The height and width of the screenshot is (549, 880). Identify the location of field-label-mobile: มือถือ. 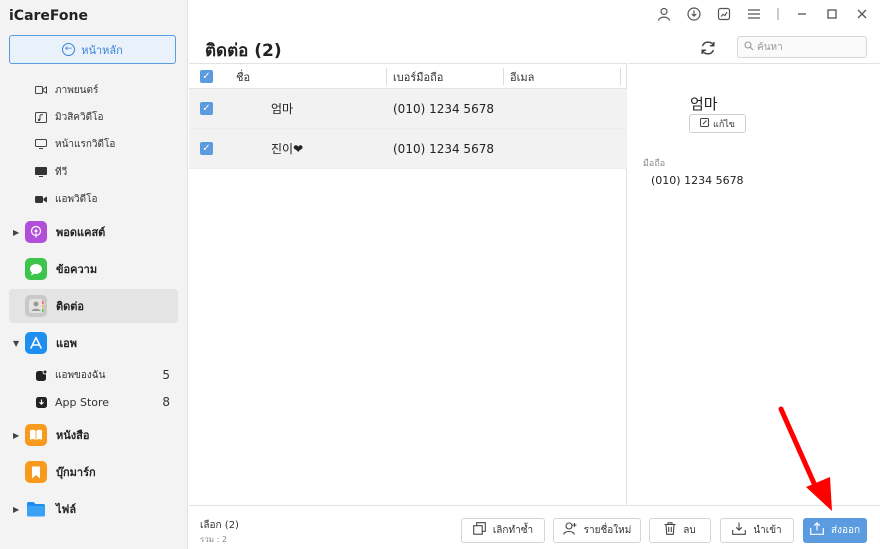
(654, 164).